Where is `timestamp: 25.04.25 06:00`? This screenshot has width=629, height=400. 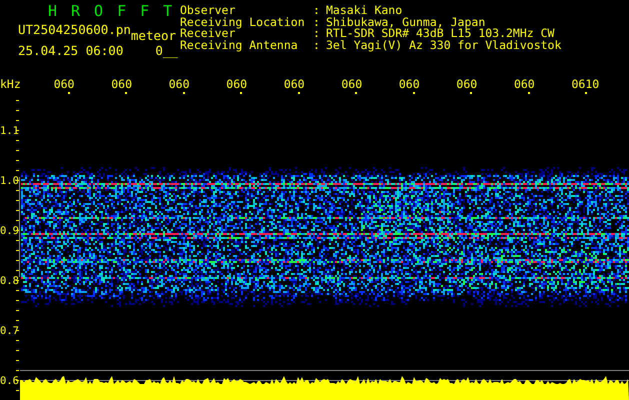
timestamp: 25.04.25 06:00 is located at coordinates (71, 50).